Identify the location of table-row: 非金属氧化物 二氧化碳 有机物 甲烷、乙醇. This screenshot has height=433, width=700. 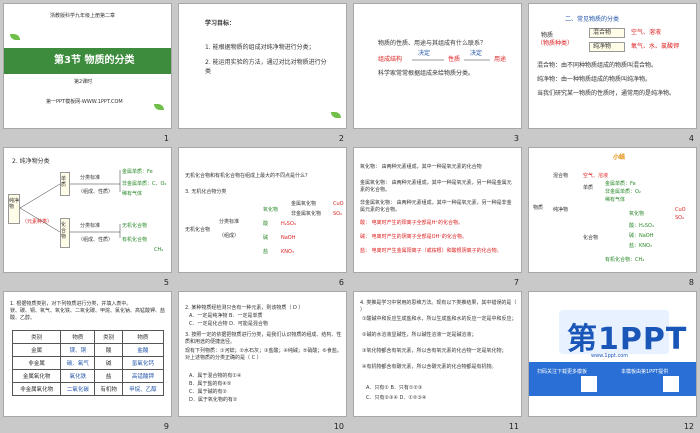
(88, 389).